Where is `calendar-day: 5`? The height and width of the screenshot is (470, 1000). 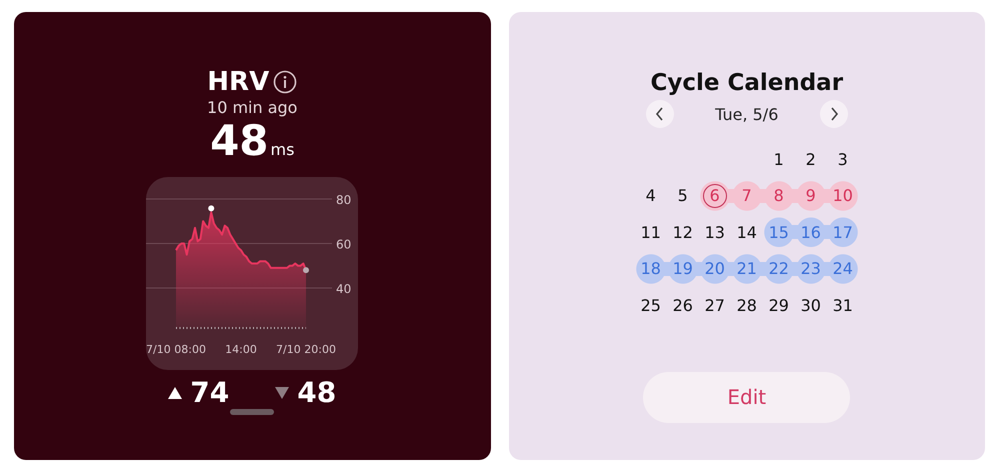
calendar-day: 5 is located at coordinates (682, 196).